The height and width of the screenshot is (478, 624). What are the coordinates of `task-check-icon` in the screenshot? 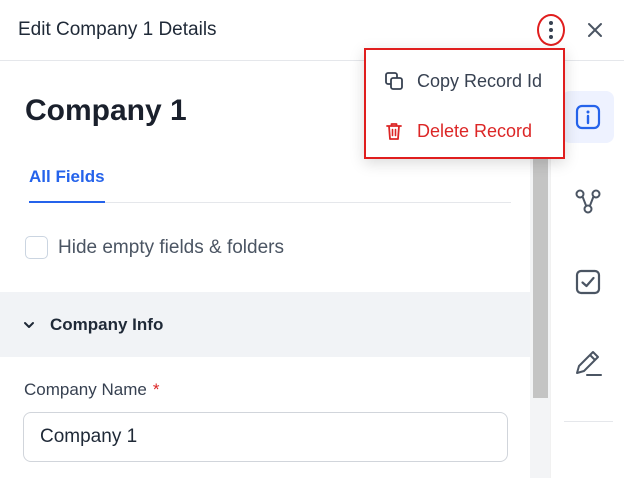 It's located at (588, 282).